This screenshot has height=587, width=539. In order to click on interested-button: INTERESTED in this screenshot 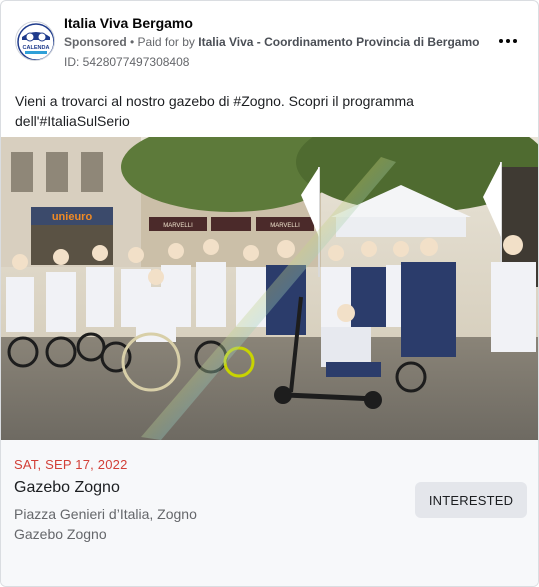, I will do `click(471, 500)`.